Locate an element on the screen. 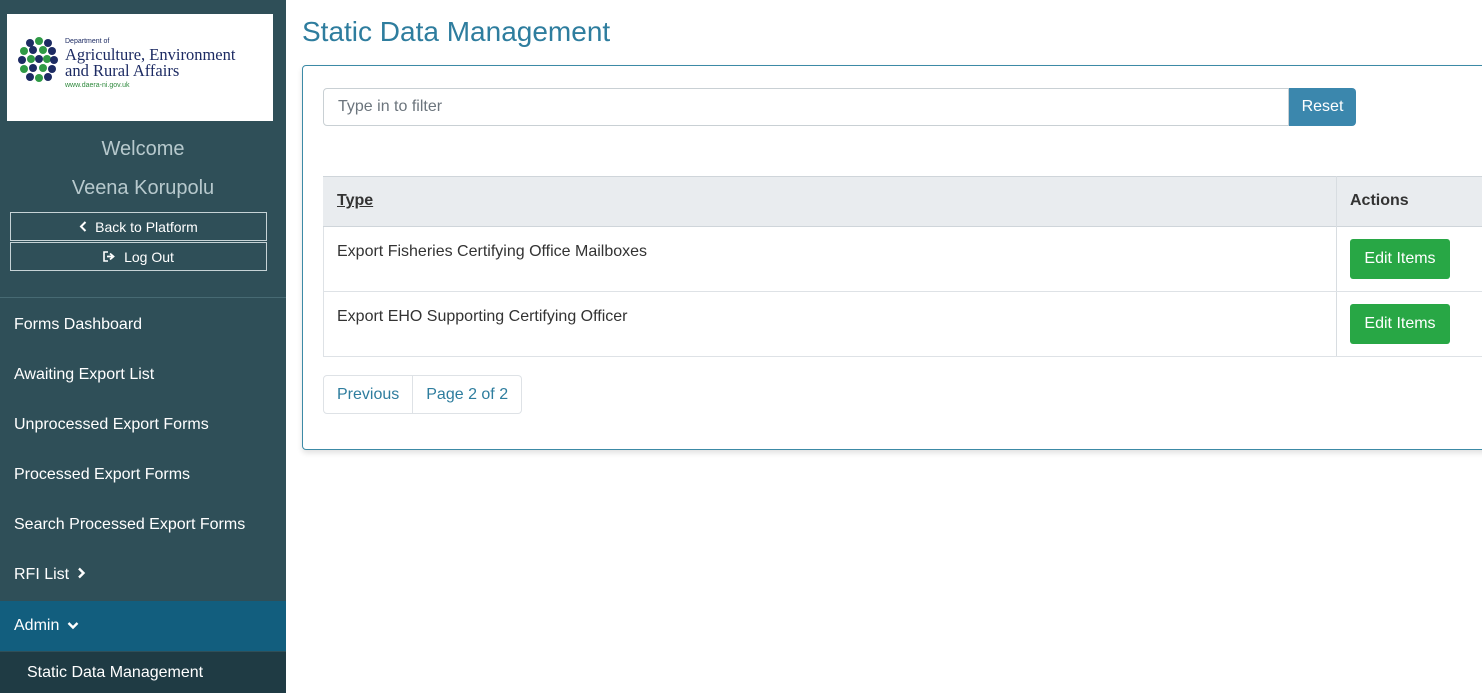 The image size is (1482, 693). sidebar-item-search-processed-export-forms: Search Processed Export Forms is located at coordinates (143, 525).